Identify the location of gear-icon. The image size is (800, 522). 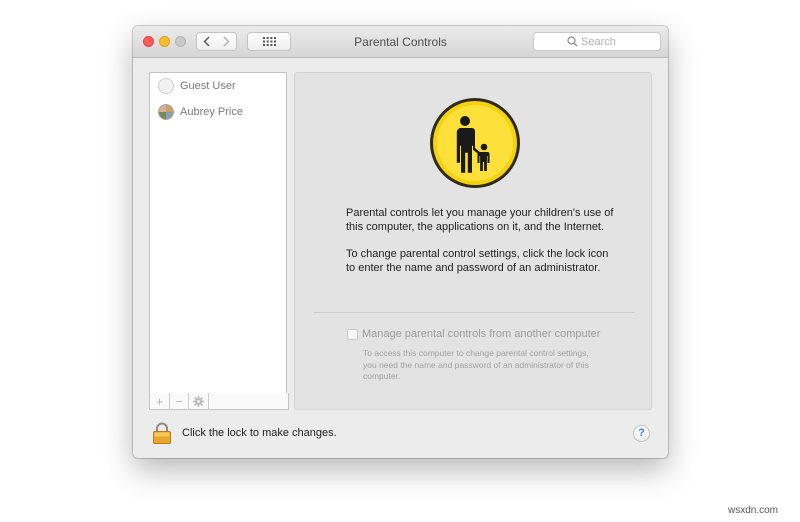
(198, 401).